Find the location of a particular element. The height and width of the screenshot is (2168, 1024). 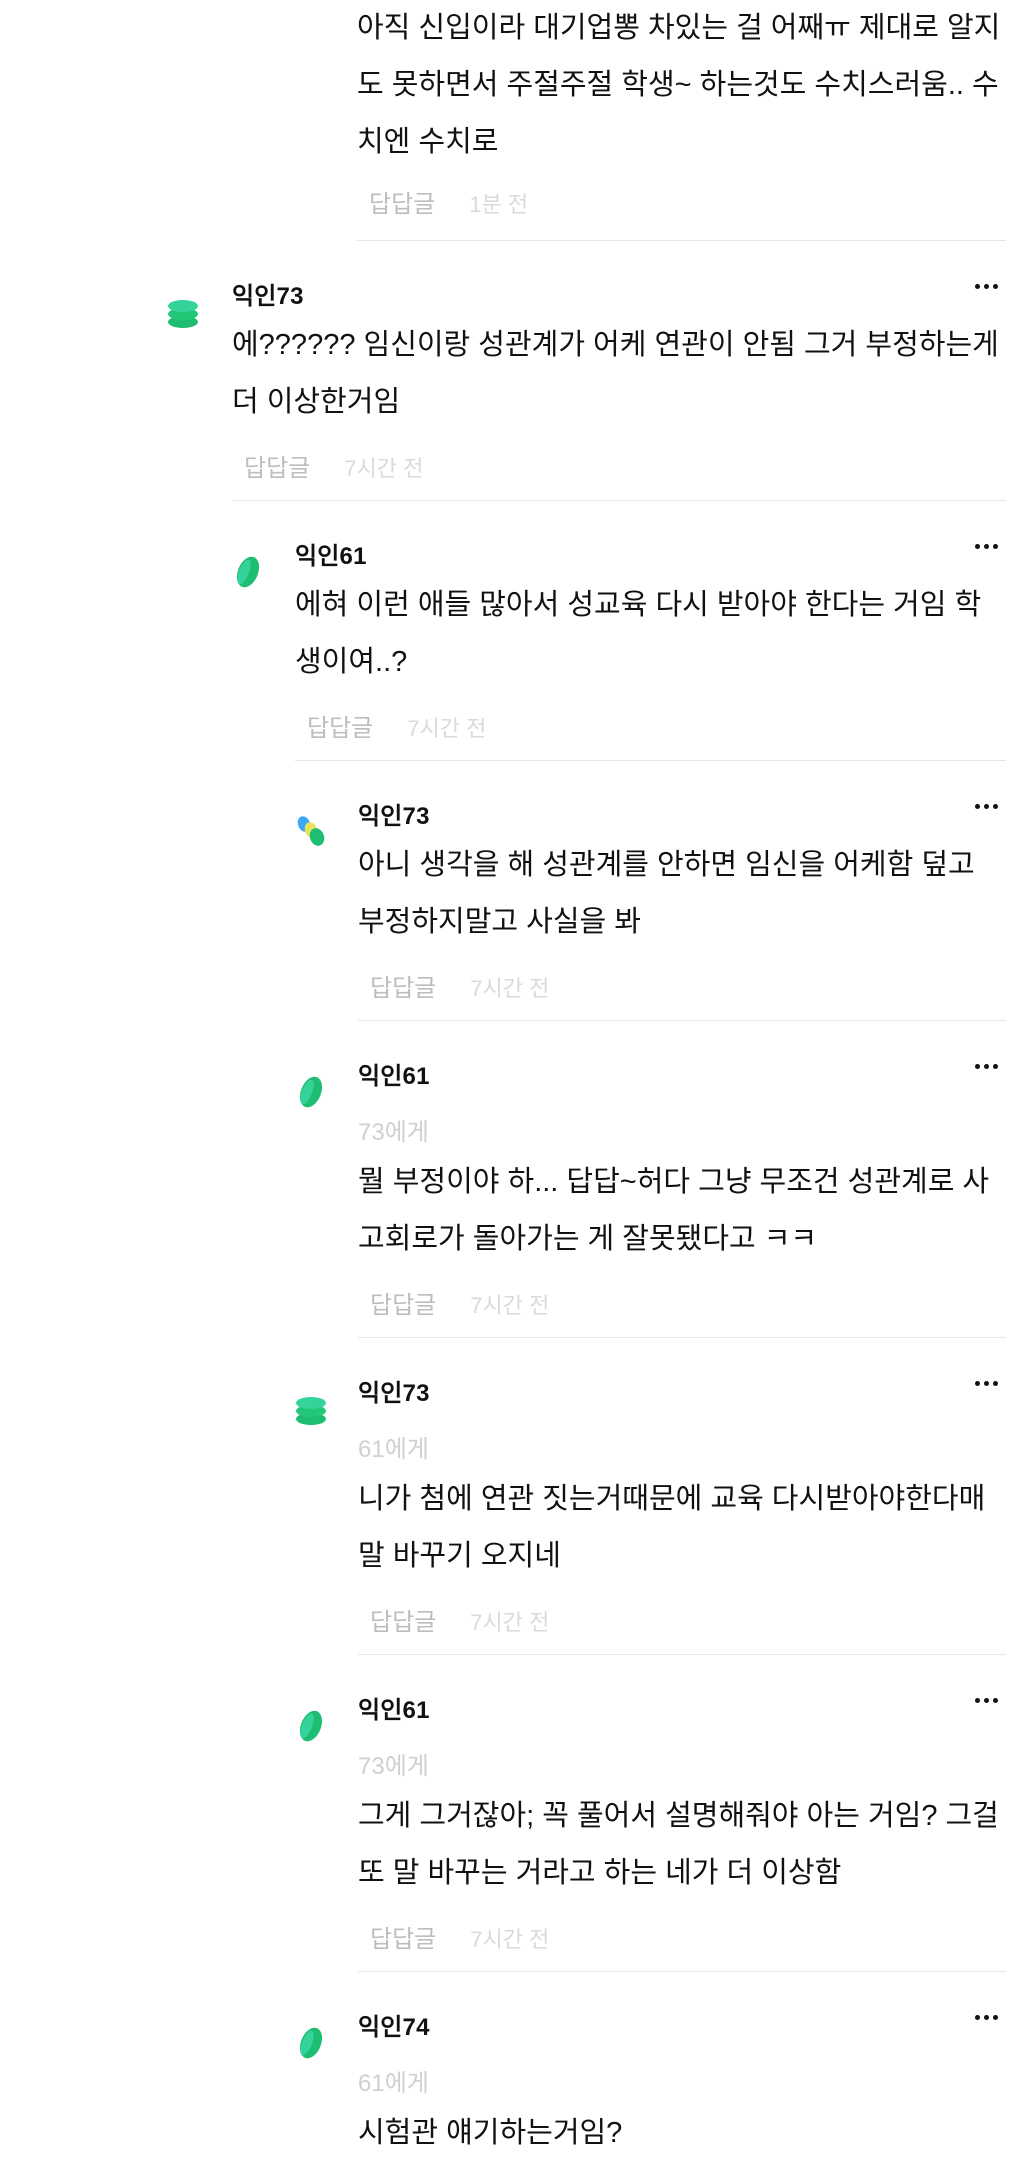

comment-text: 에혀 이런 애들 많아서 성교육 다시 받아야 한다는 거임 학생이여..? is located at coordinates (638, 633).